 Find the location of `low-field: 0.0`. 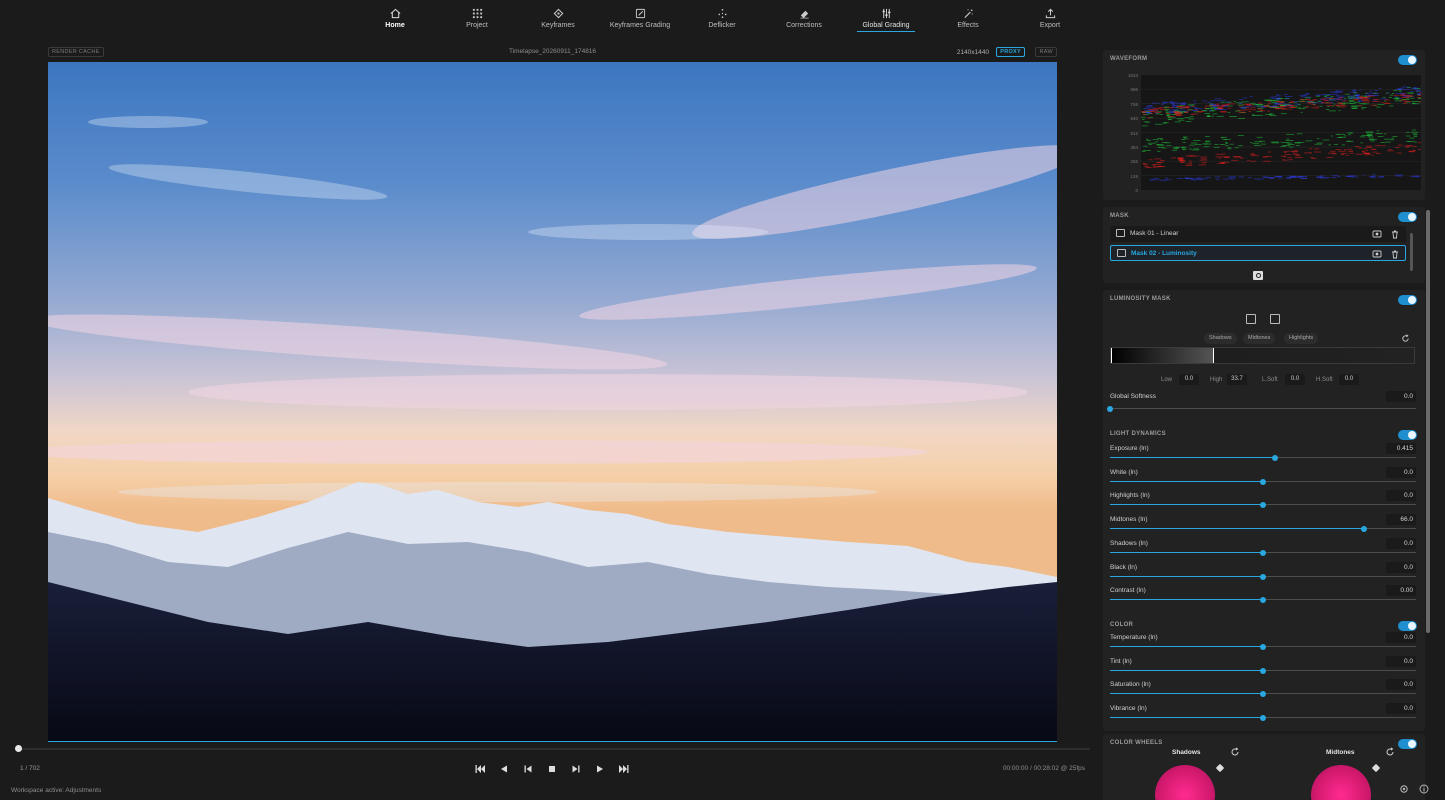

low-field: 0.0 is located at coordinates (1189, 379).